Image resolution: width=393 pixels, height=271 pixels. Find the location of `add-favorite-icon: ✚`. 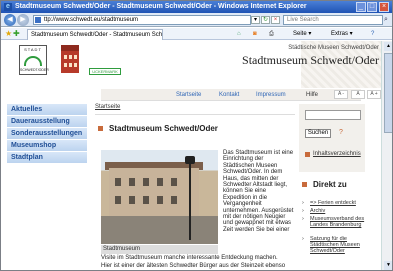

add-favorite-icon: ✚ is located at coordinates (16, 34).